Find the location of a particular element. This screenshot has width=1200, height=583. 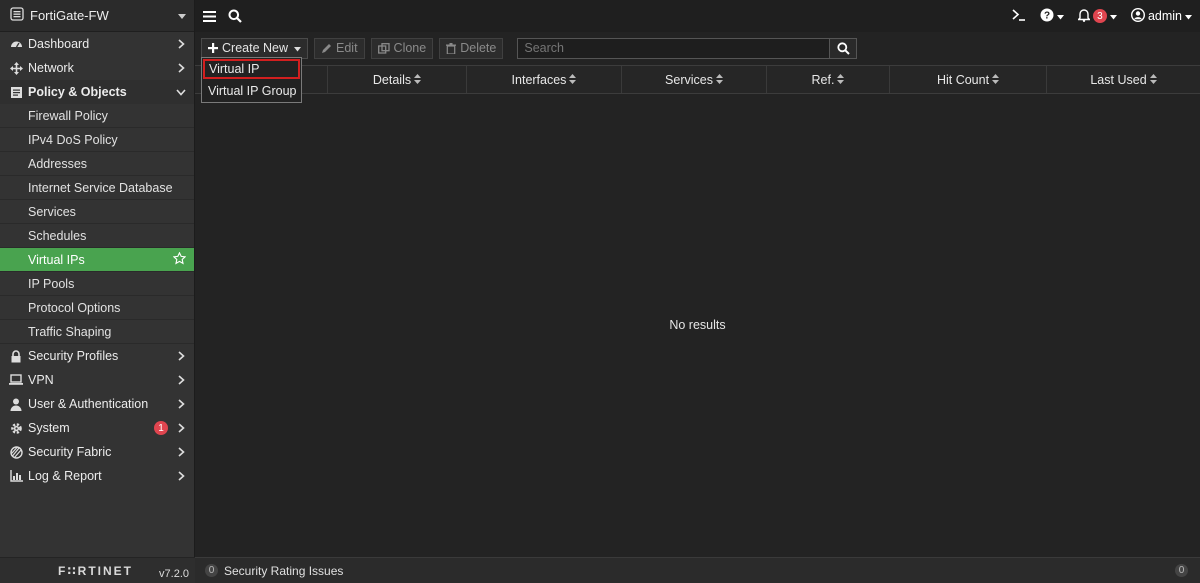

sidebar-subitem-internet-service-database: Internet Service Database is located at coordinates (97, 188).